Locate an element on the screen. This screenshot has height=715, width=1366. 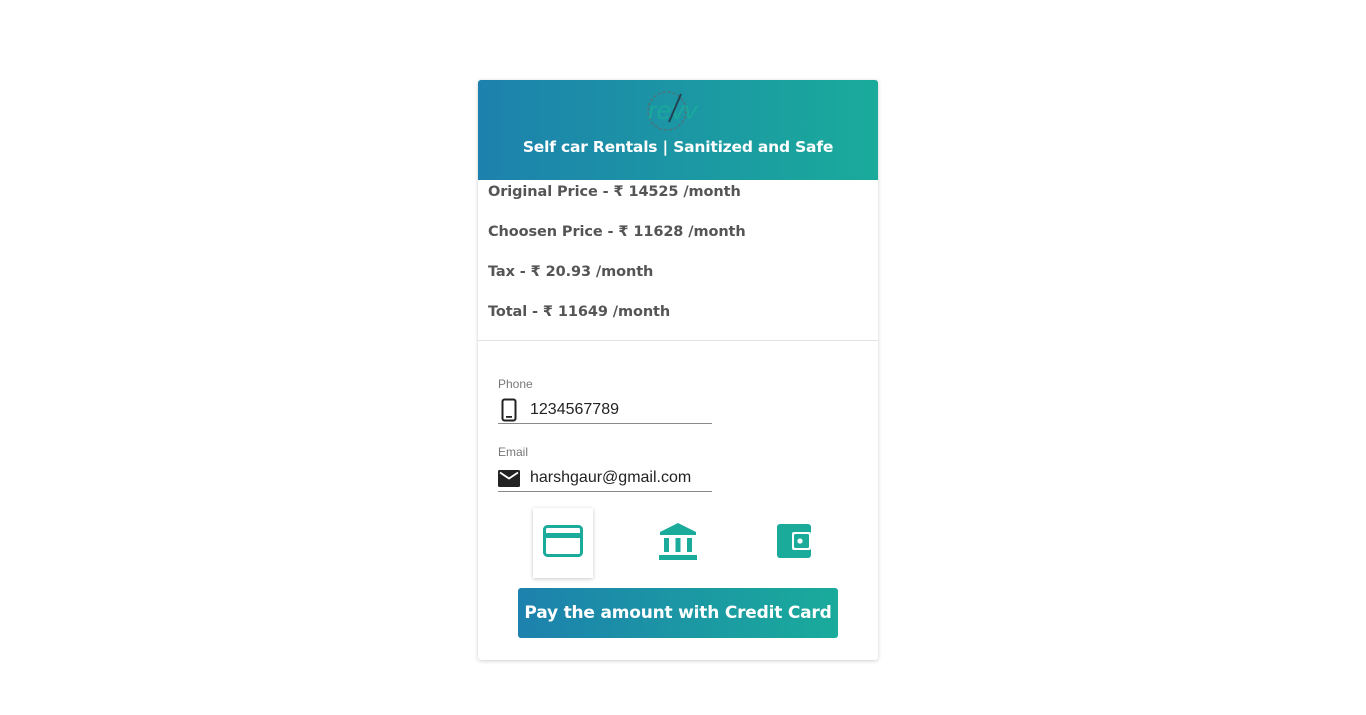
bank-icon is located at coordinates (678, 543).